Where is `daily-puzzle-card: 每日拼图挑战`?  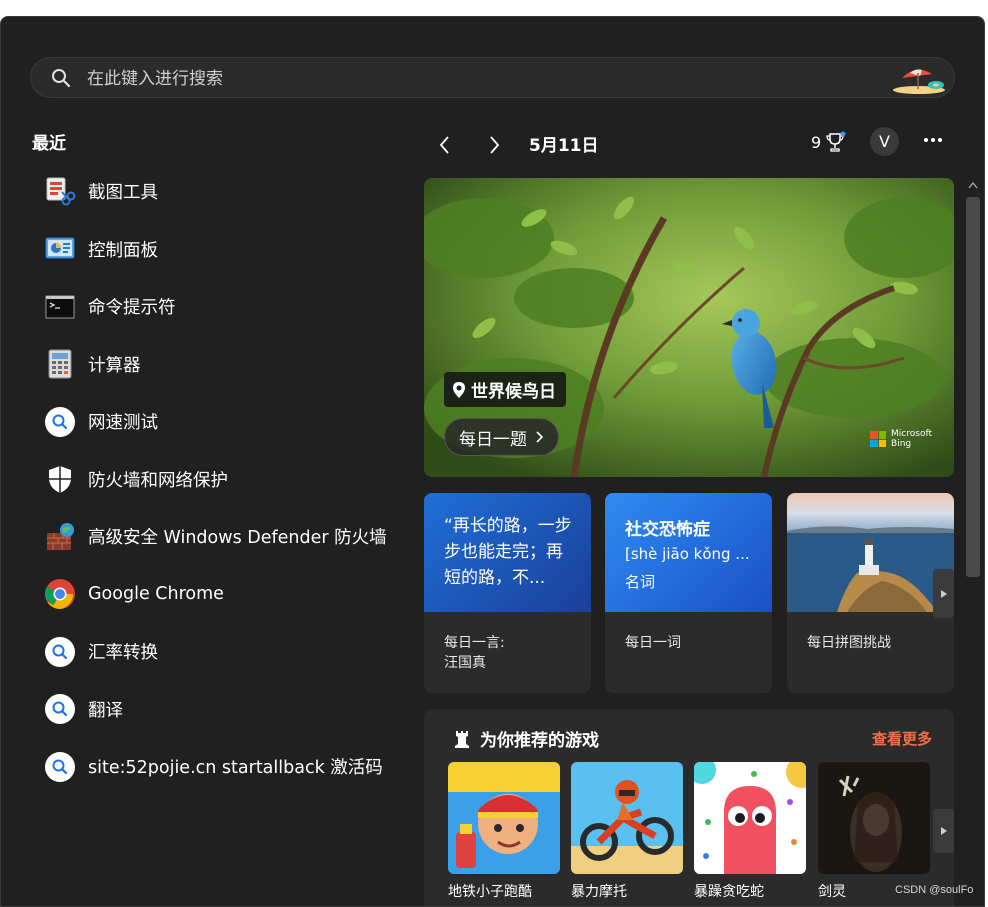 daily-puzzle-card: 每日拼图挑战 is located at coordinates (870, 593).